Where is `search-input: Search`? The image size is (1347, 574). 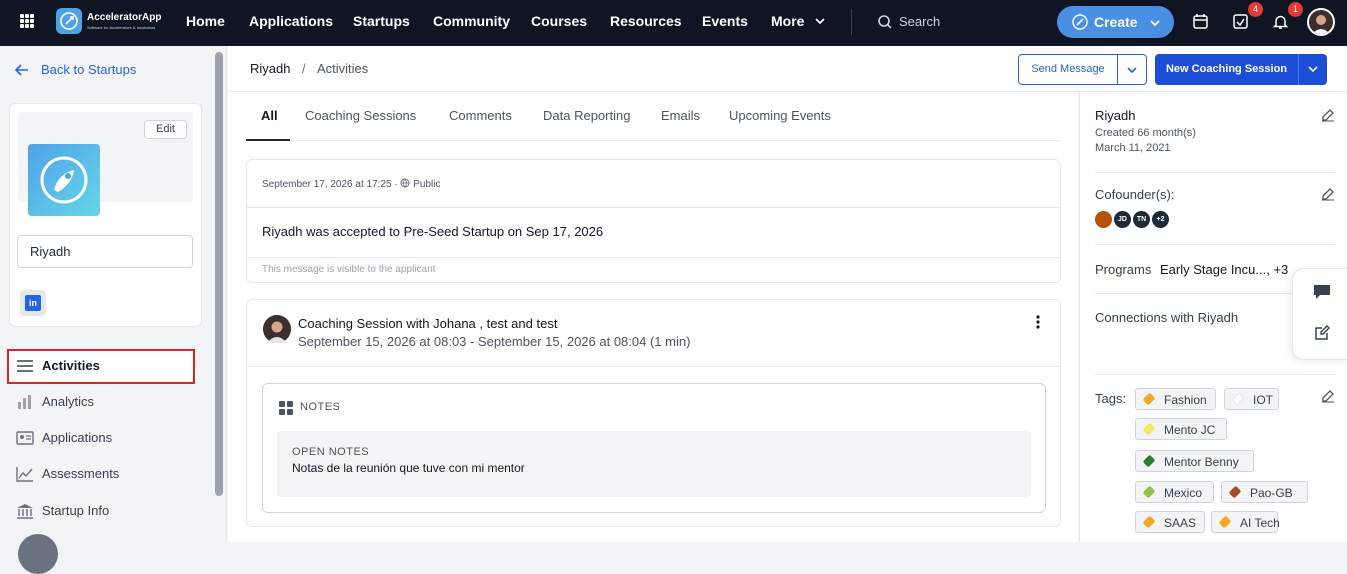
search-input: Search is located at coordinates (919, 21).